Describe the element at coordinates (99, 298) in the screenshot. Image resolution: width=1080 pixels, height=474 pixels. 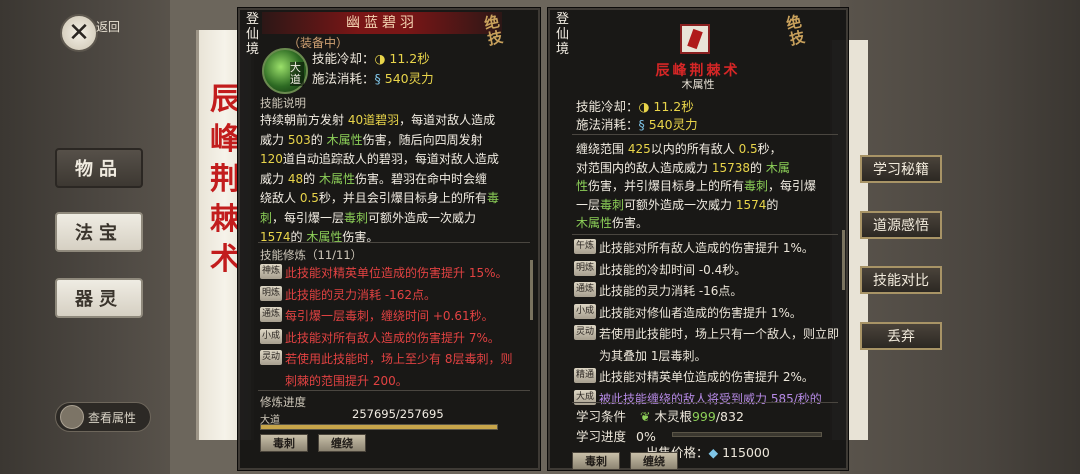
I see `side-tab-spirit: 器灵` at that location.